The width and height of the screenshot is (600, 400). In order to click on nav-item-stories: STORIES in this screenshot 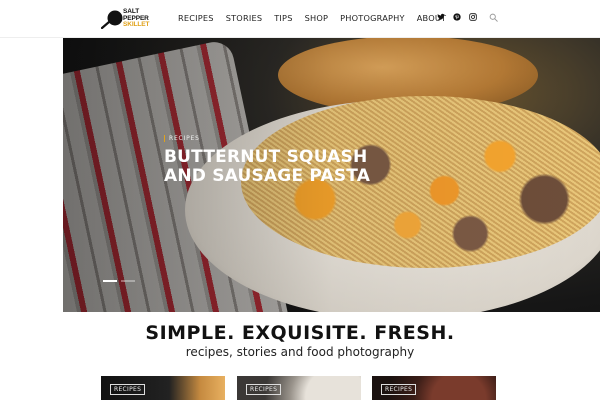, I will do `click(244, 18)`.